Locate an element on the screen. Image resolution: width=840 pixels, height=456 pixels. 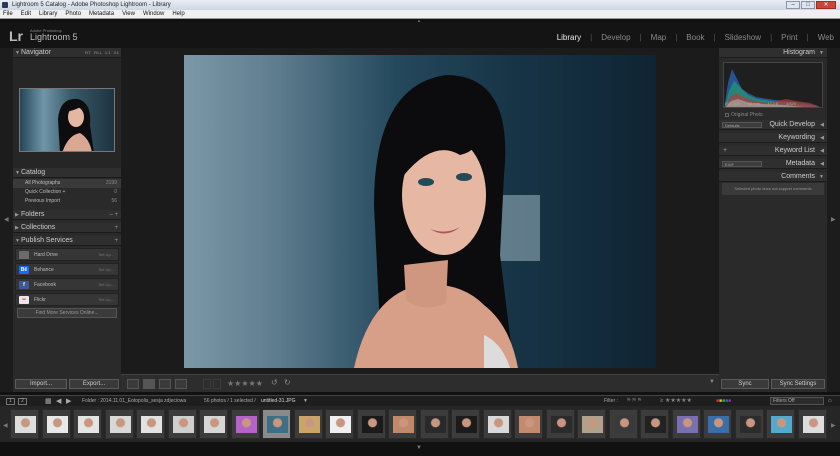
compare-view-icon is located at coordinates (165, 384).